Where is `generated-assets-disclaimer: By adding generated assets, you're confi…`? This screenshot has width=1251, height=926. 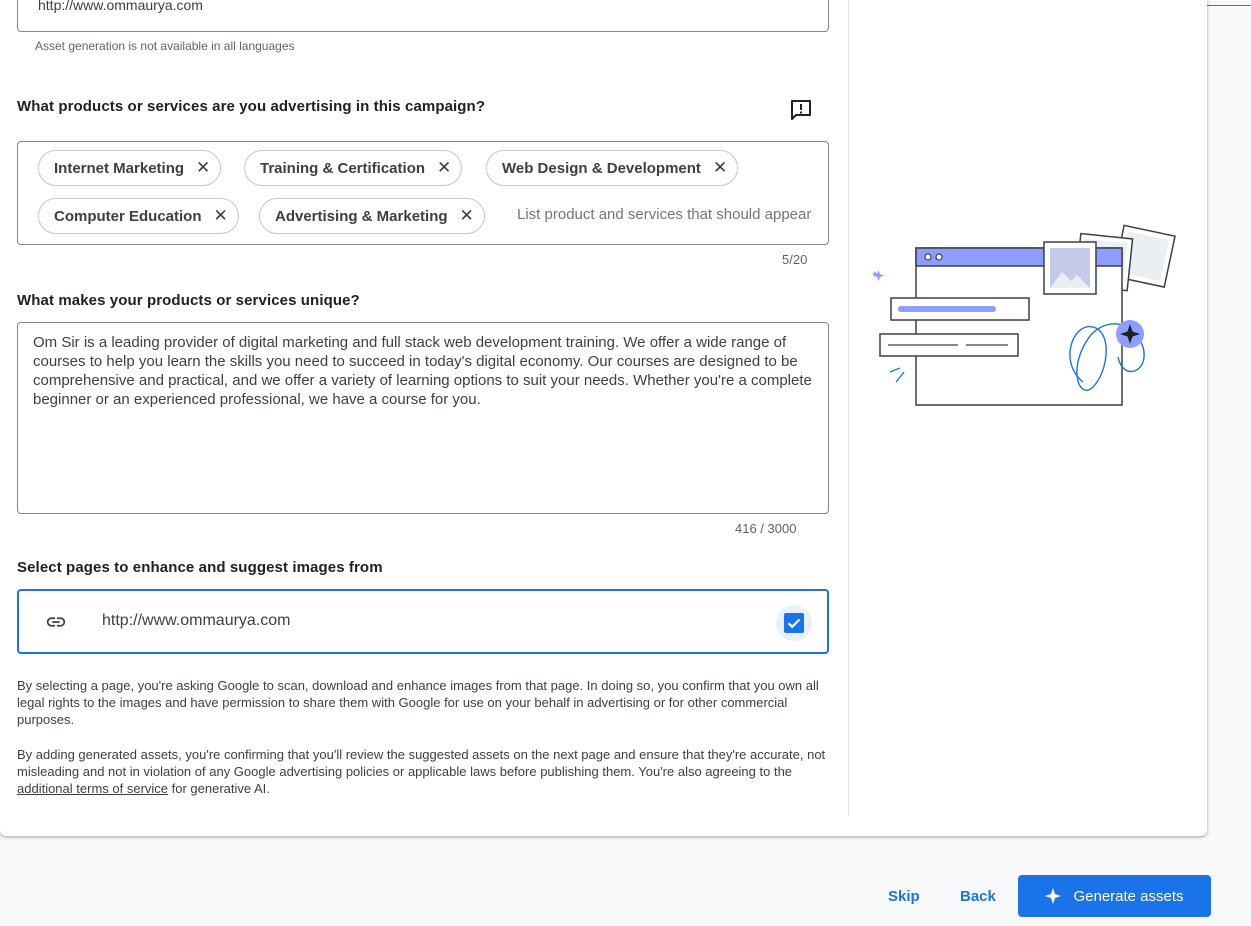
generated-assets-disclaimer: By adding generated assets, you're confi… is located at coordinates (424, 771).